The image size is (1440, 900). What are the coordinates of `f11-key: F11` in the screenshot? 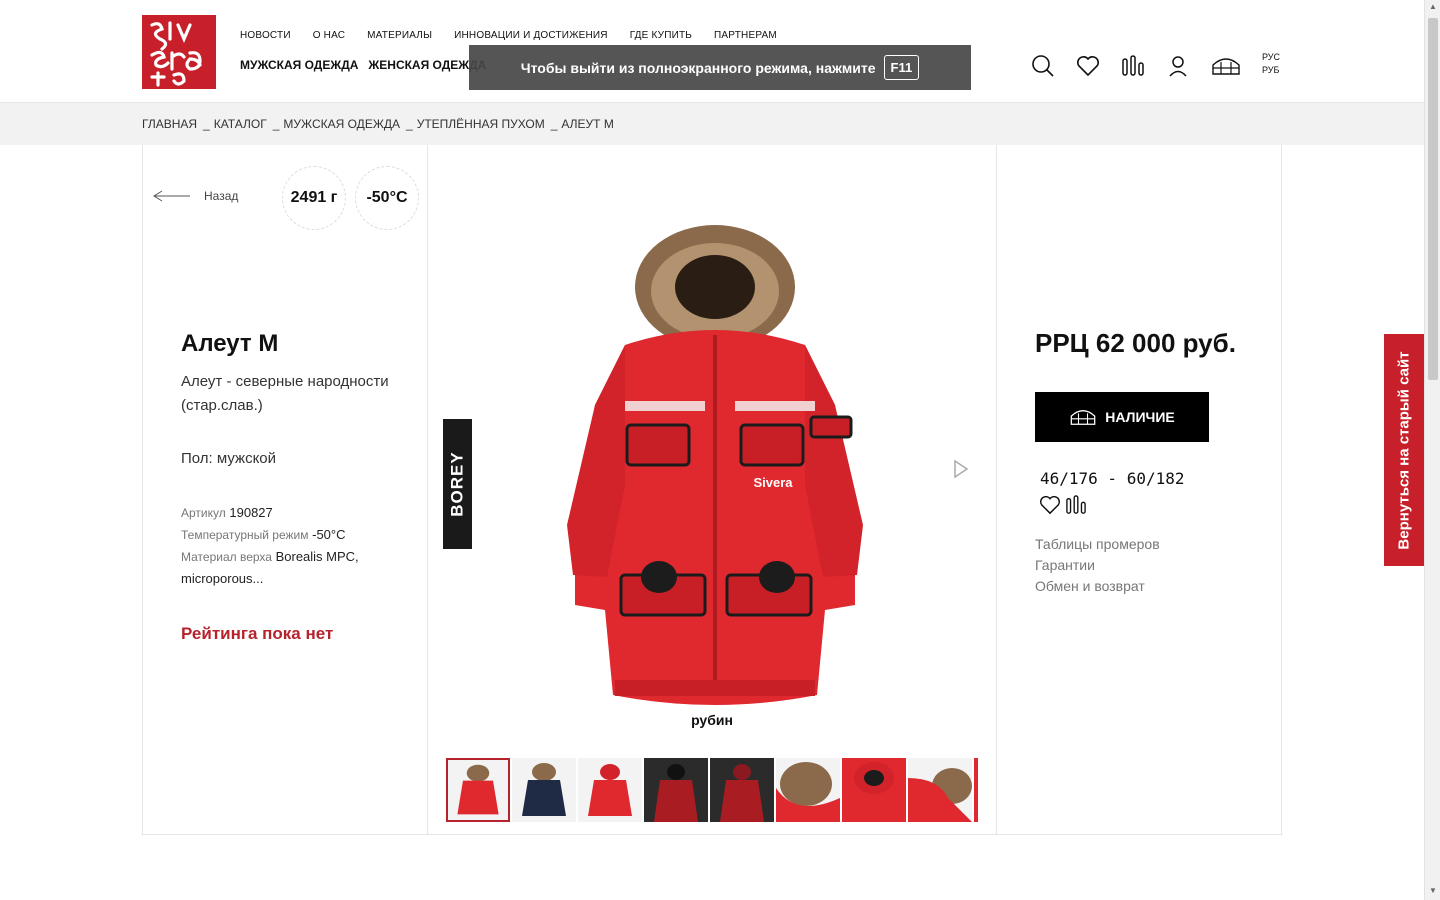 It's located at (901, 67).